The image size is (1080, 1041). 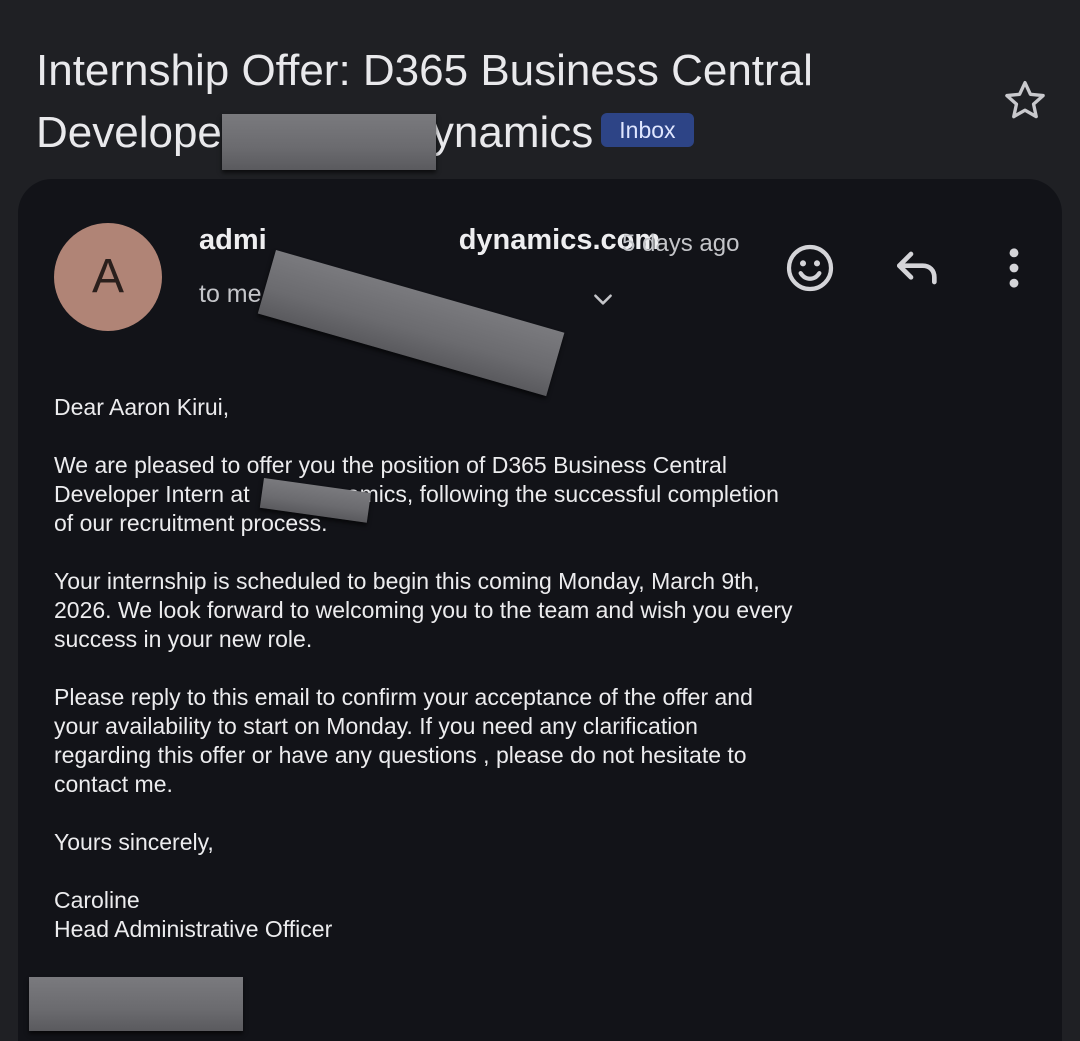 What do you see at coordinates (512, 132) in the screenshot?
I see `subject-line-2-end: ynamics` at bounding box center [512, 132].